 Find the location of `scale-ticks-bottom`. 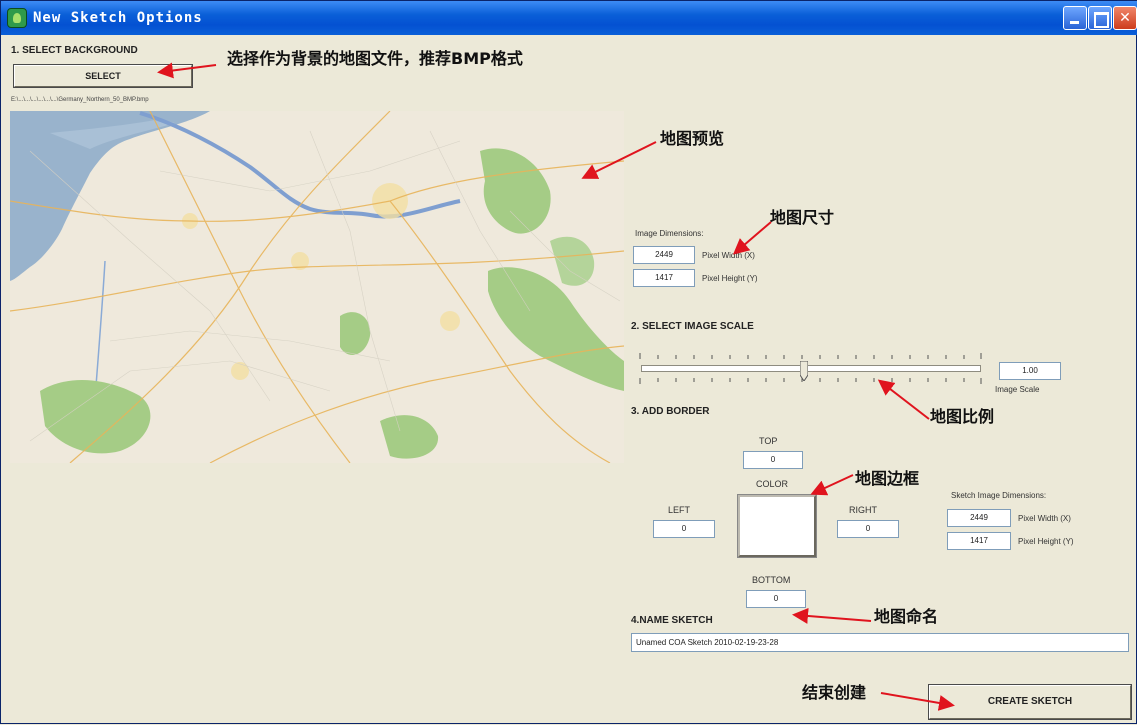

scale-ticks-bottom is located at coordinates (810, 381).